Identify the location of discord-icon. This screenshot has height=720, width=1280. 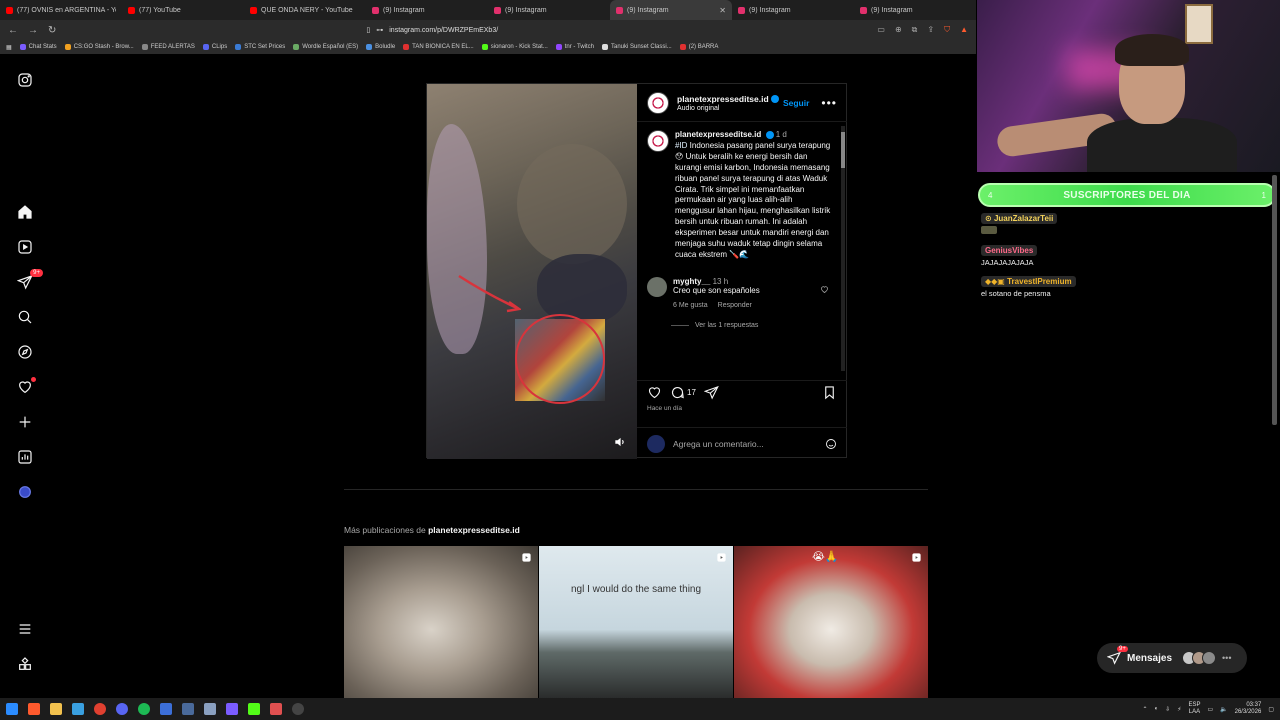
(122, 709).